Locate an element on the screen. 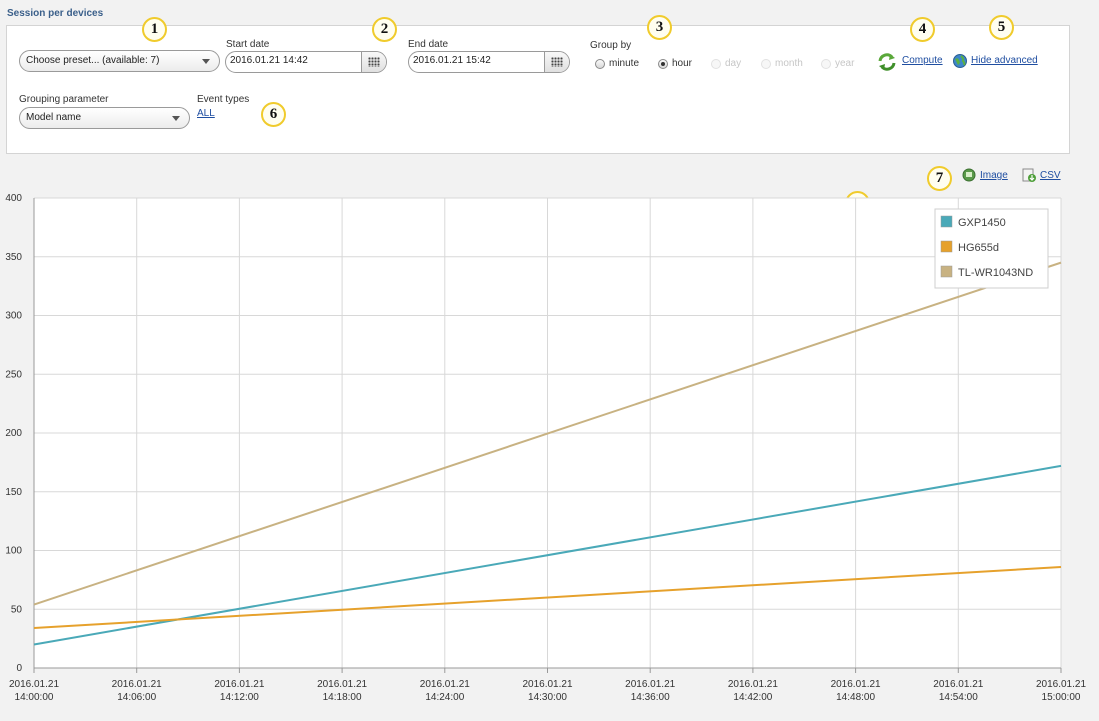 The image size is (1099, 721). legend-label: GXP1450 is located at coordinates (982, 223).